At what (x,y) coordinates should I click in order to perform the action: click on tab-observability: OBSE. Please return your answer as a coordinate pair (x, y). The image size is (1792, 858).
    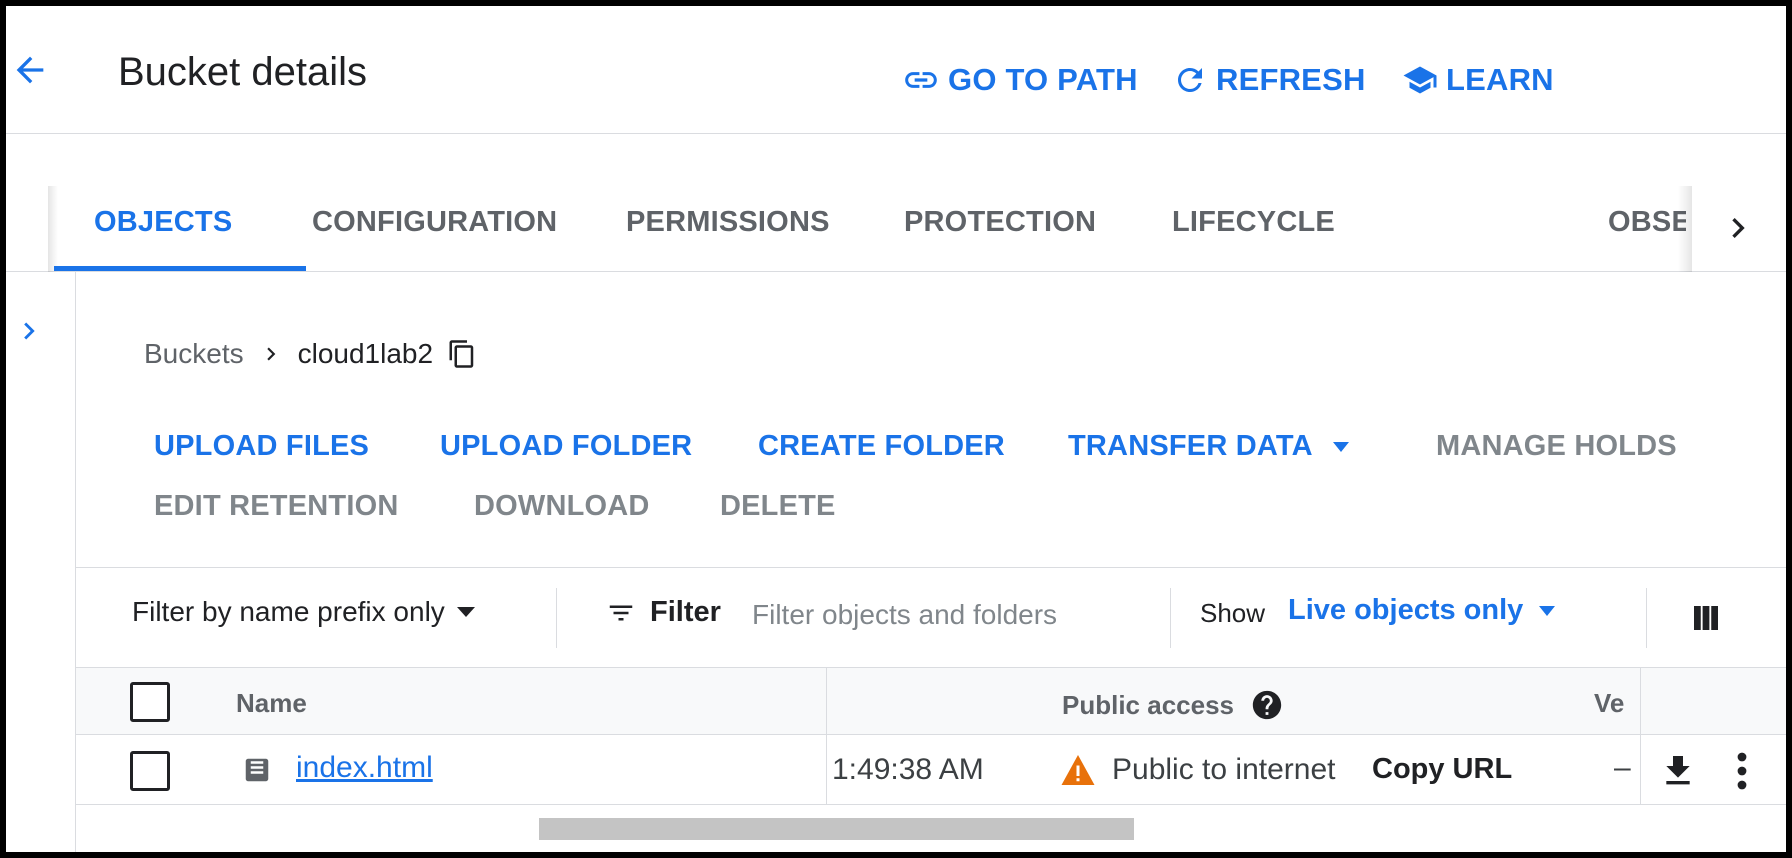
    Looking at the image, I should click on (1647, 222).